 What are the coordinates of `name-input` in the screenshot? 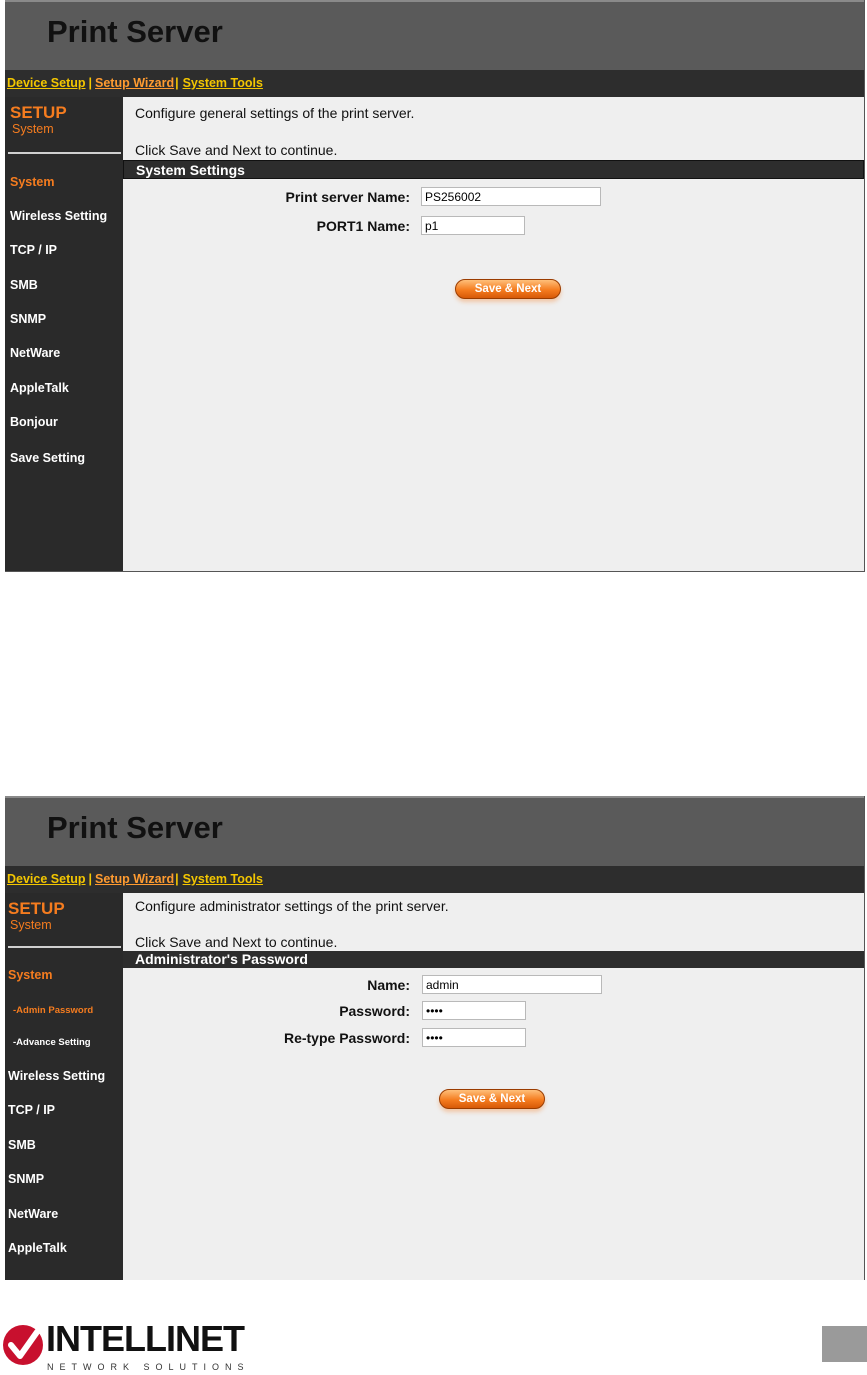 It's located at (512, 984).